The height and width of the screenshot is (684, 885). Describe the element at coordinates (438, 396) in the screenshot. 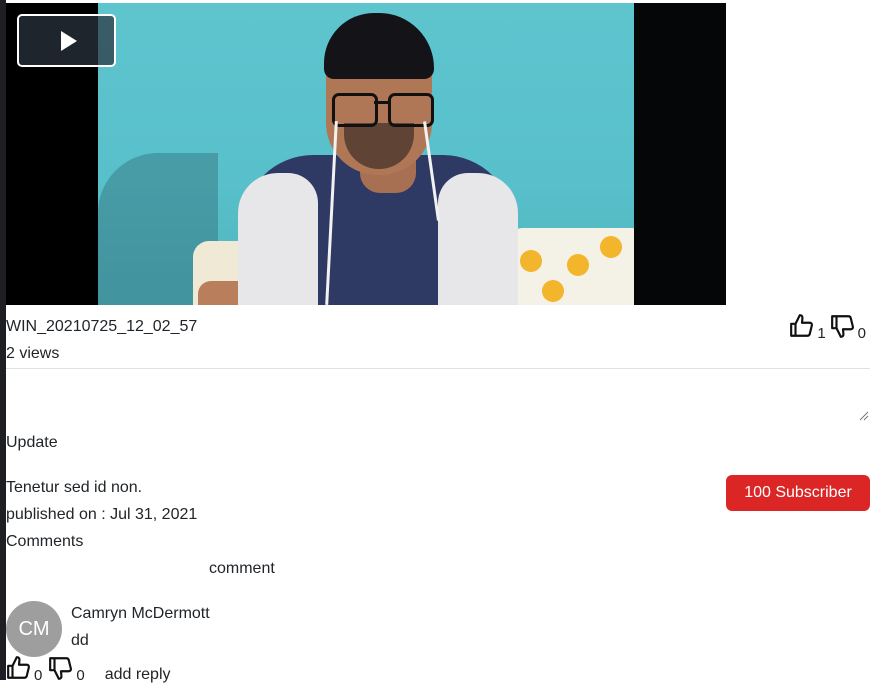

I see `description-textarea` at that location.